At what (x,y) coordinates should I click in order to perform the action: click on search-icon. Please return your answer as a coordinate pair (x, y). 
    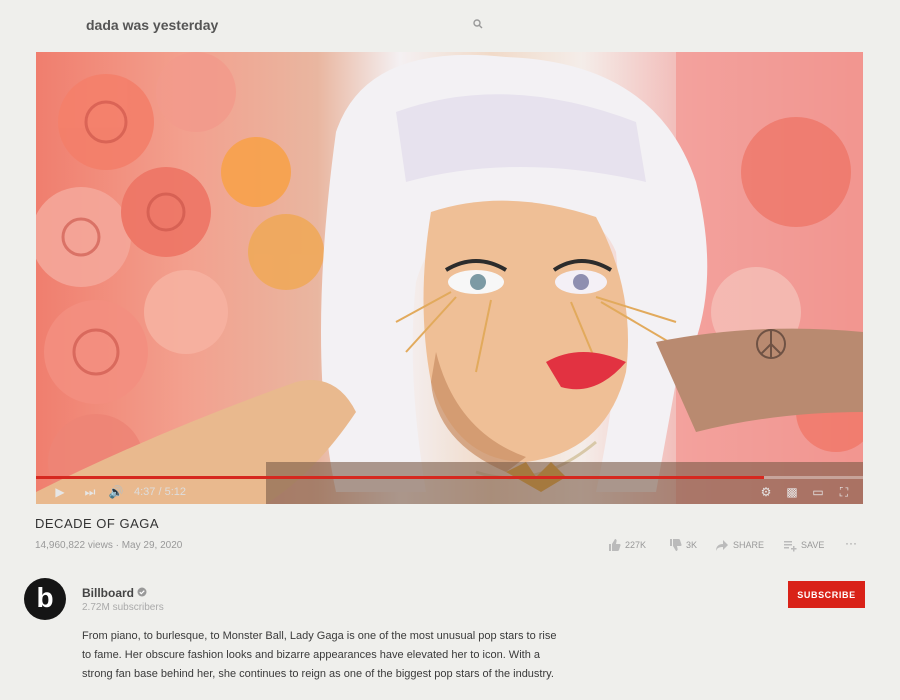
    Looking at the image, I should click on (478, 24).